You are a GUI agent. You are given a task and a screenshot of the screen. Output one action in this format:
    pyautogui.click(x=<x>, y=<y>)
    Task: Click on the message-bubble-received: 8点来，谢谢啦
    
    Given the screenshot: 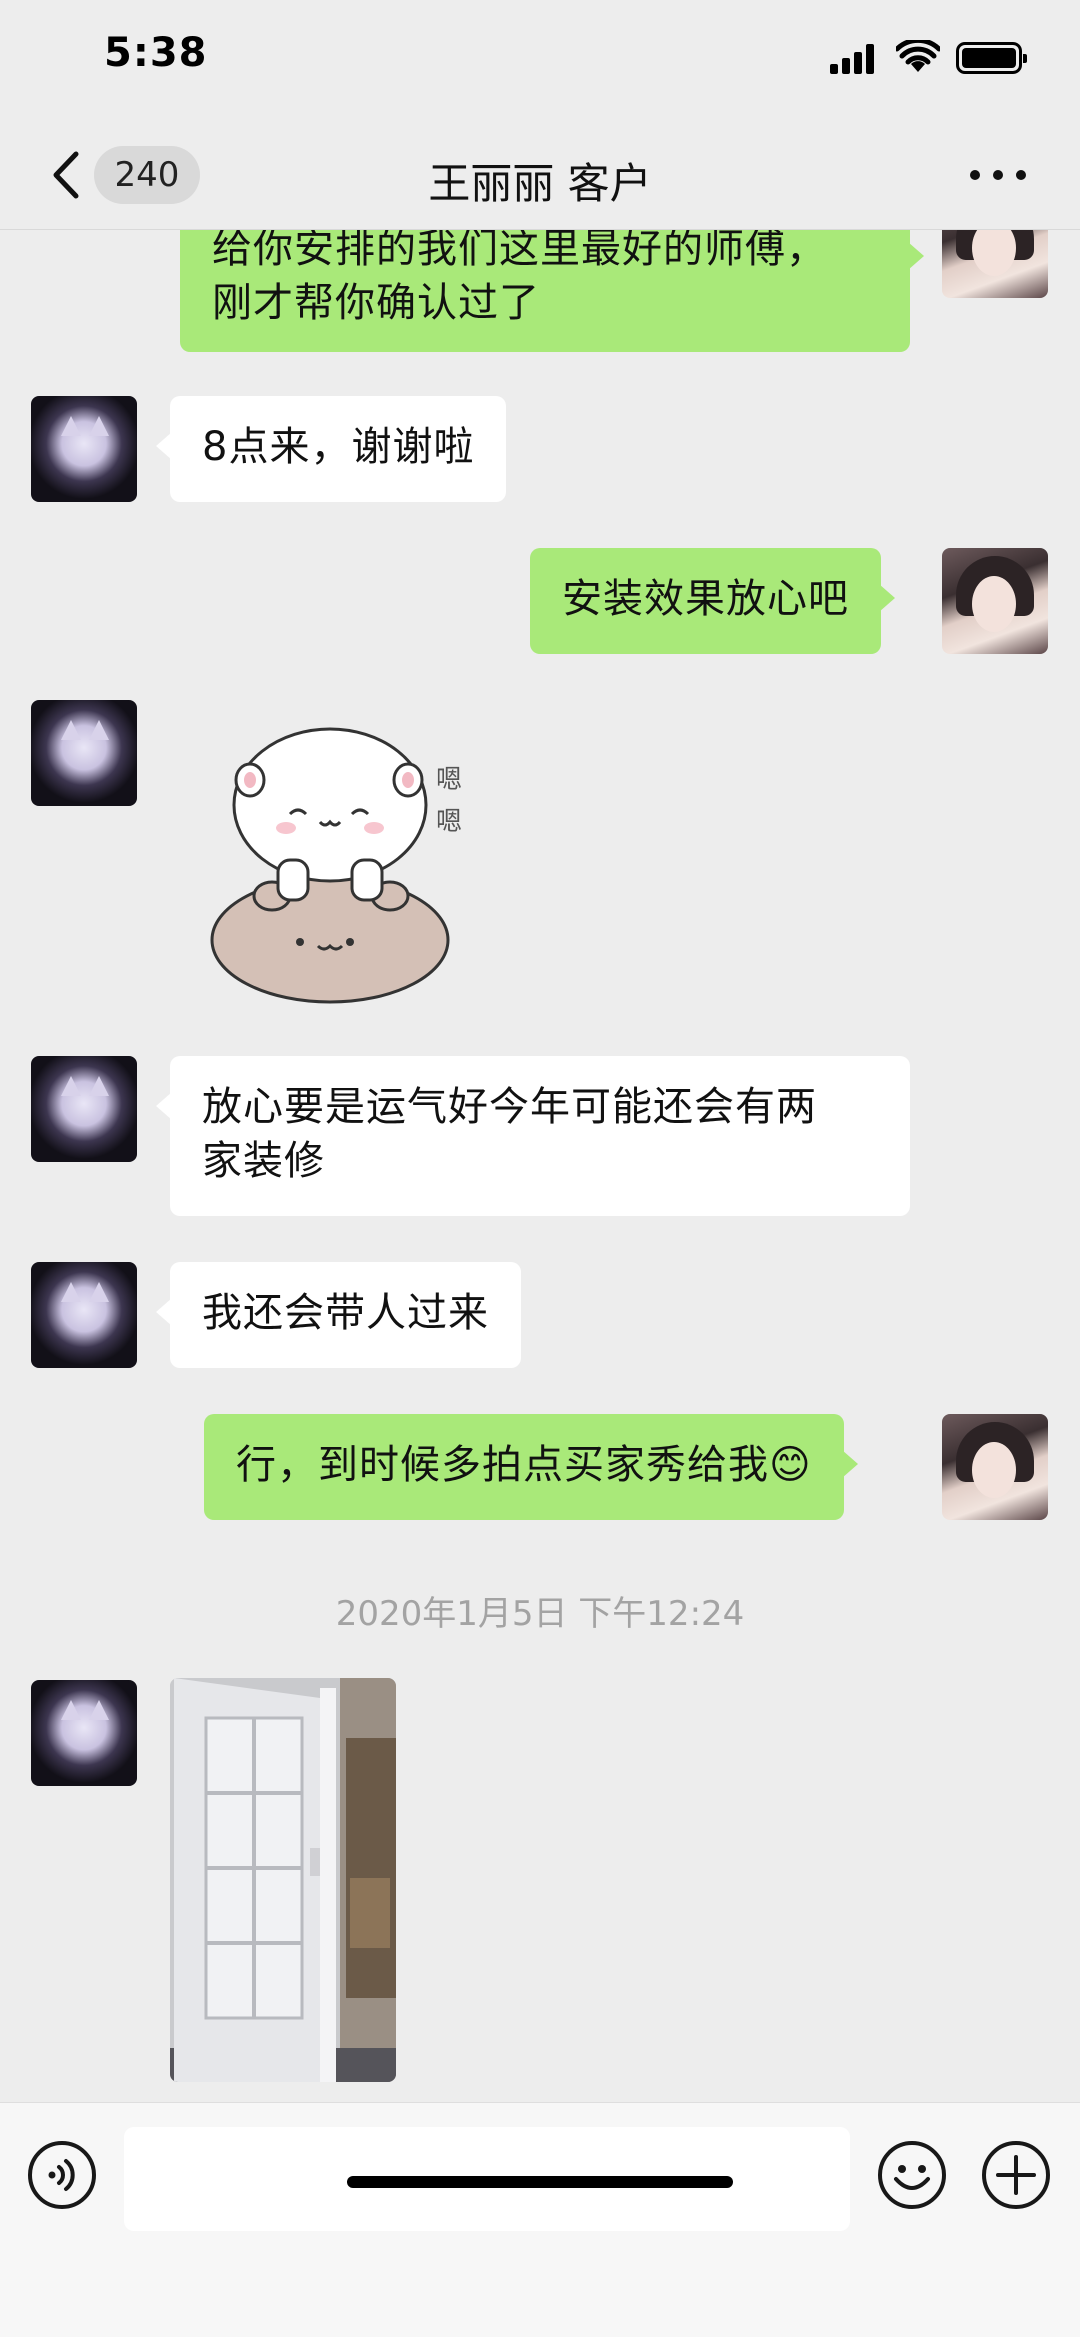 What is the action you would take?
    pyautogui.click(x=331, y=449)
    